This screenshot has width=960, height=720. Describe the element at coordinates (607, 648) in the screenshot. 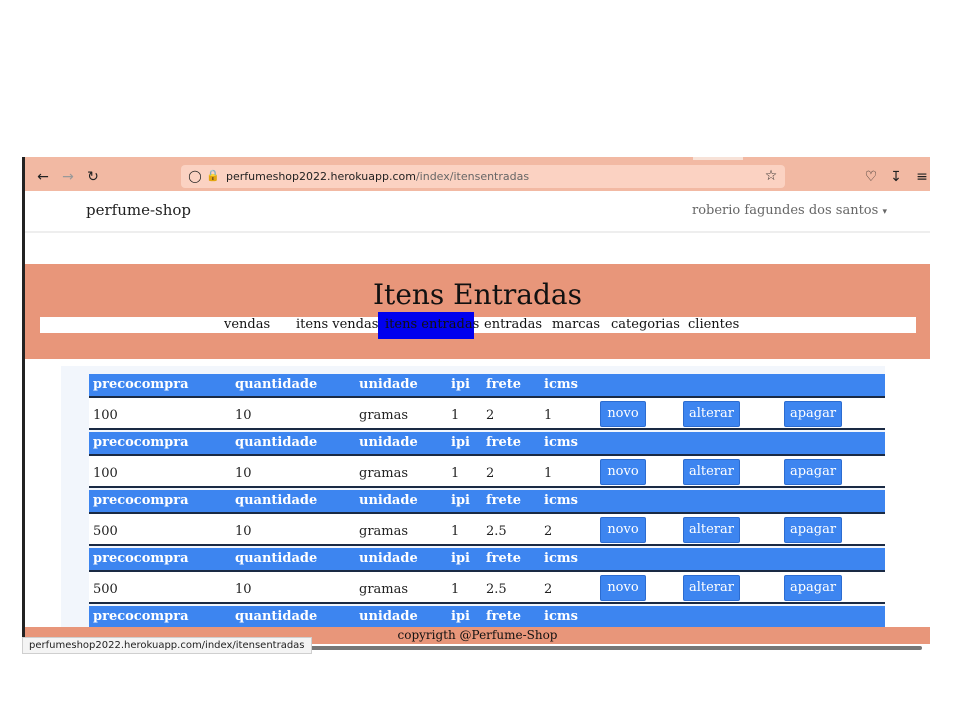

I see `horizontal-scrollbar` at that location.